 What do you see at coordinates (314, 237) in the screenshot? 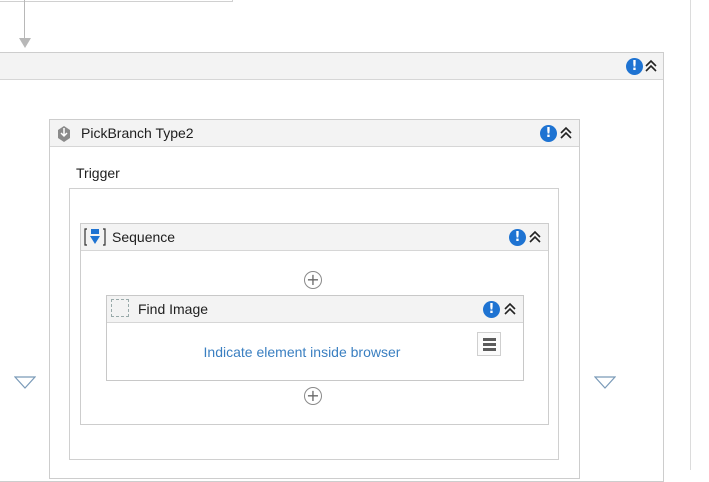
I see `sequence-header: Sequence !` at bounding box center [314, 237].